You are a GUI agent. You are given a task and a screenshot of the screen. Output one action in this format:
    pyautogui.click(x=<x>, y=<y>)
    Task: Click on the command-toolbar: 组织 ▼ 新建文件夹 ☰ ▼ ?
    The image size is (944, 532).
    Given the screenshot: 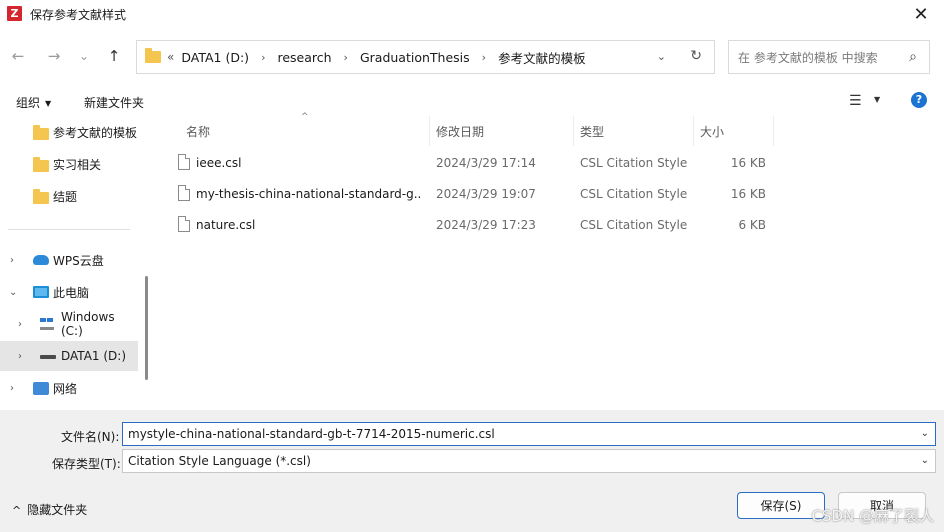 What is the action you would take?
    pyautogui.click(x=472, y=101)
    